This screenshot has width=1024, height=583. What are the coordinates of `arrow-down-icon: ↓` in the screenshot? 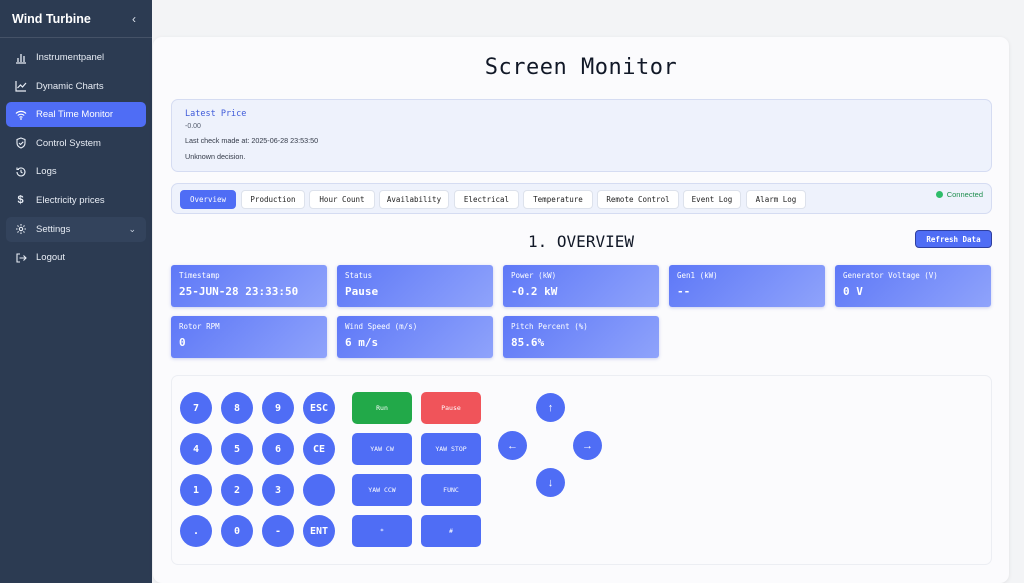 It's located at (550, 482).